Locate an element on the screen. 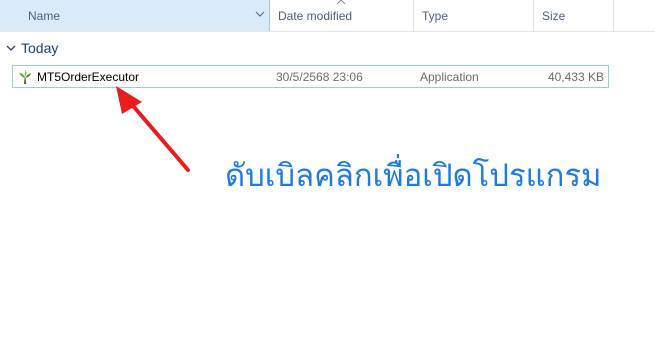 The height and width of the screenshot is (351, 655). group-header-today: Today is located at coordinates (32, 48).